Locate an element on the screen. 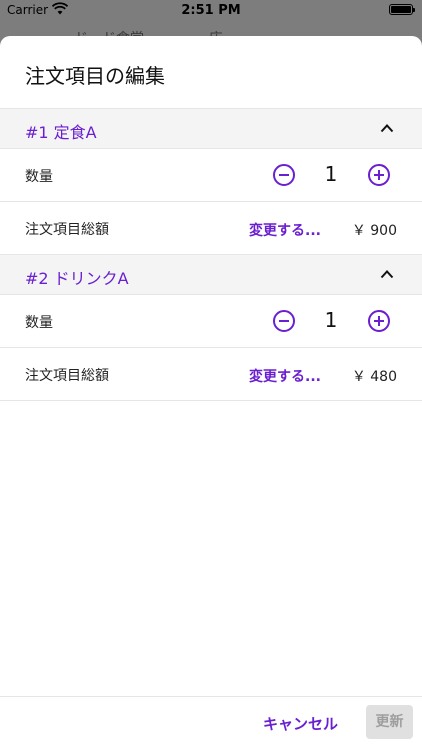  dialog-footer: キャンセル 更新 is located at coordinates (211, 723).